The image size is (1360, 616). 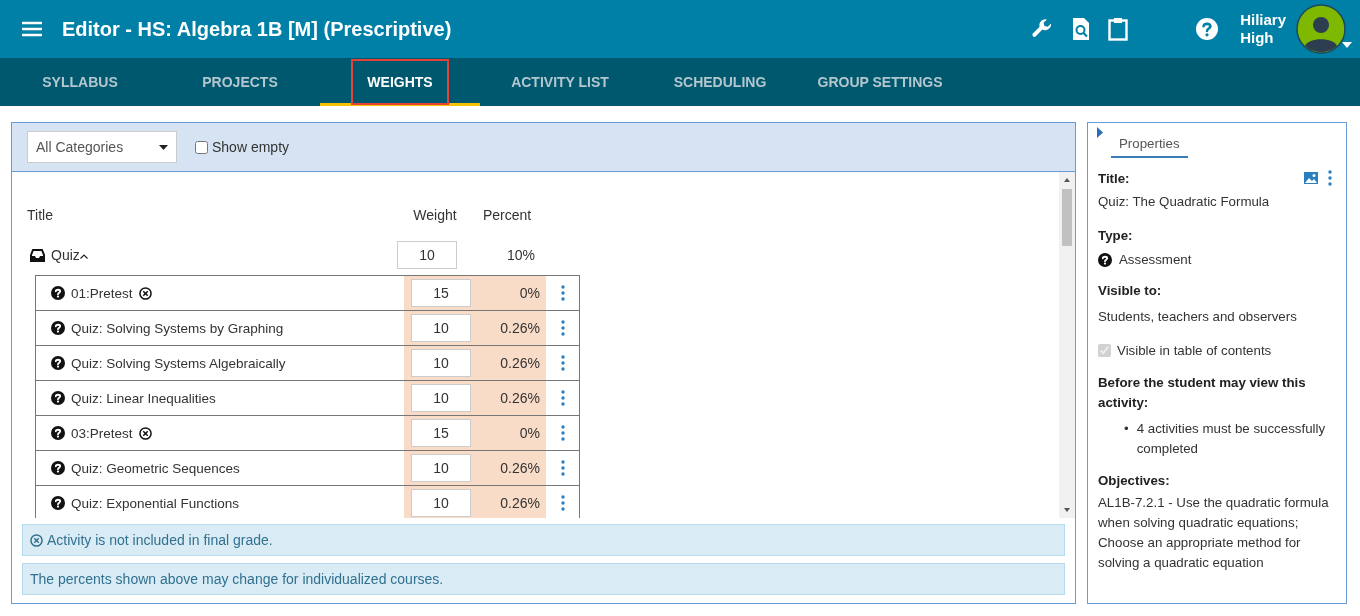 What do you see at coordinates (520, 255) in the screenshot?
I see `percent-text: 10%` at bounding box center [520, 255].